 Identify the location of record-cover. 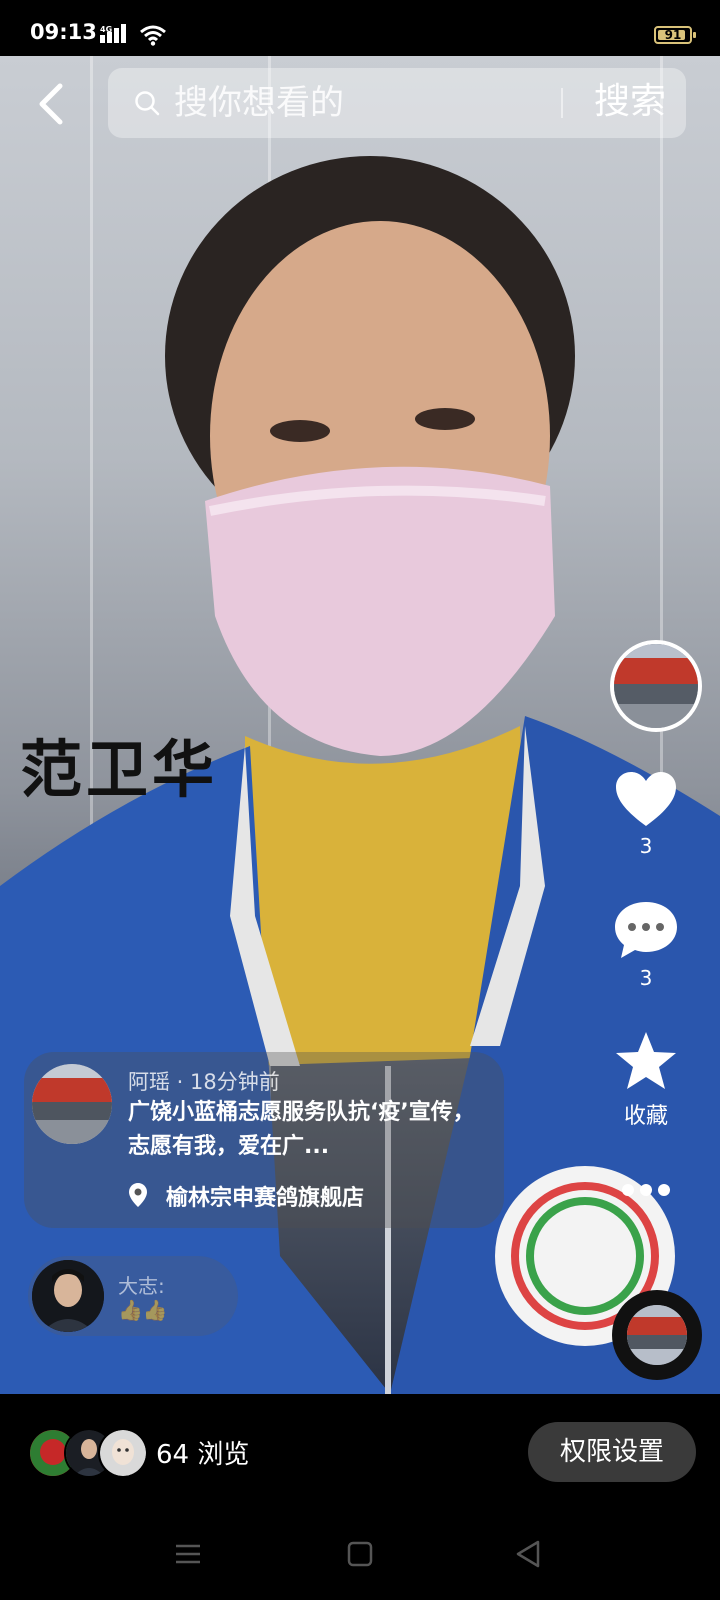
(657, 1335).